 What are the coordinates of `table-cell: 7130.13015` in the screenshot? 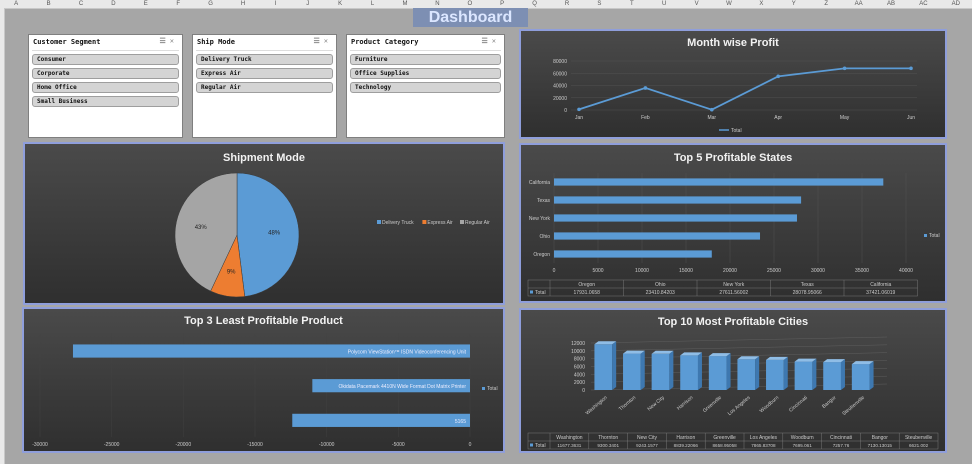 It's located at (880, 445).